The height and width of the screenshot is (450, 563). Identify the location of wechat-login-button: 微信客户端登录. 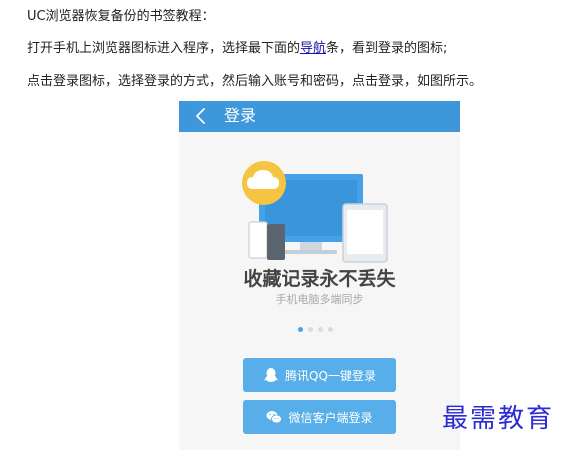
(319, 417).